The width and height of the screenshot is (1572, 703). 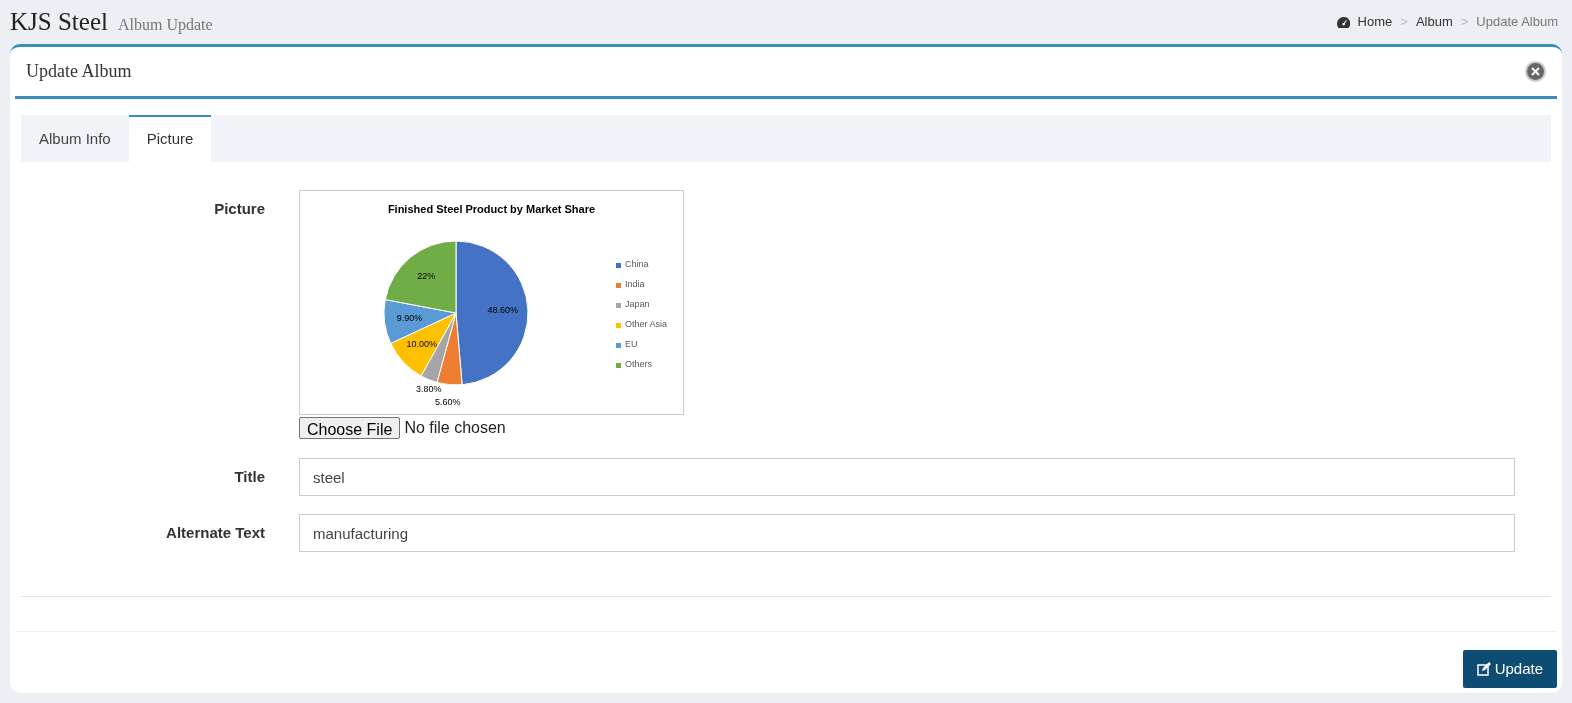 What do you see at coordinates (79, 71) in the screenshot?
I see `card-title: Update Album` at bounding box center [79, 71].